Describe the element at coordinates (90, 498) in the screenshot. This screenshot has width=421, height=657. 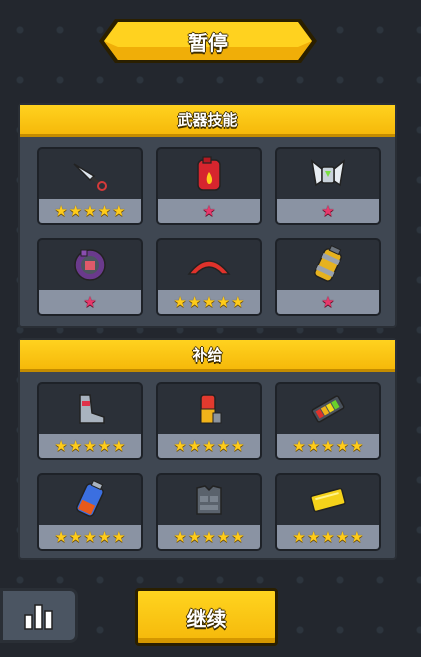
I see `fuel-cell-icon` at that location.